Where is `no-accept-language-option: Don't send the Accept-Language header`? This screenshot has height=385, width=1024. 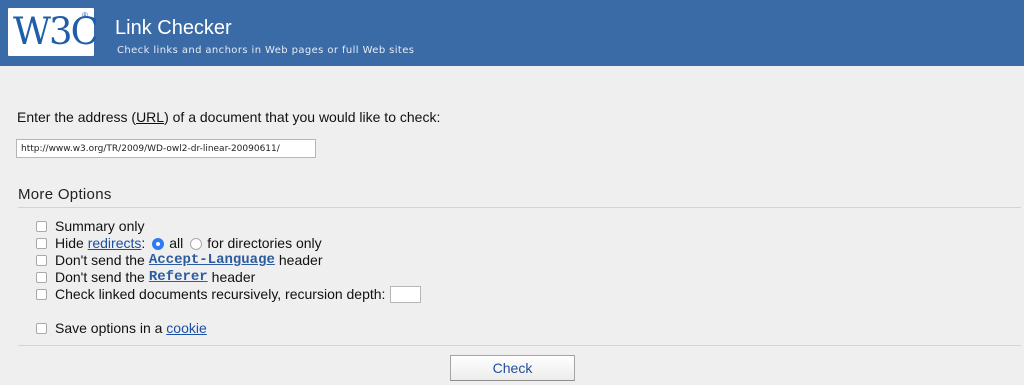 no-accept-language-option: Don't send the Accept-Language header is located at coordinates (179, 260).